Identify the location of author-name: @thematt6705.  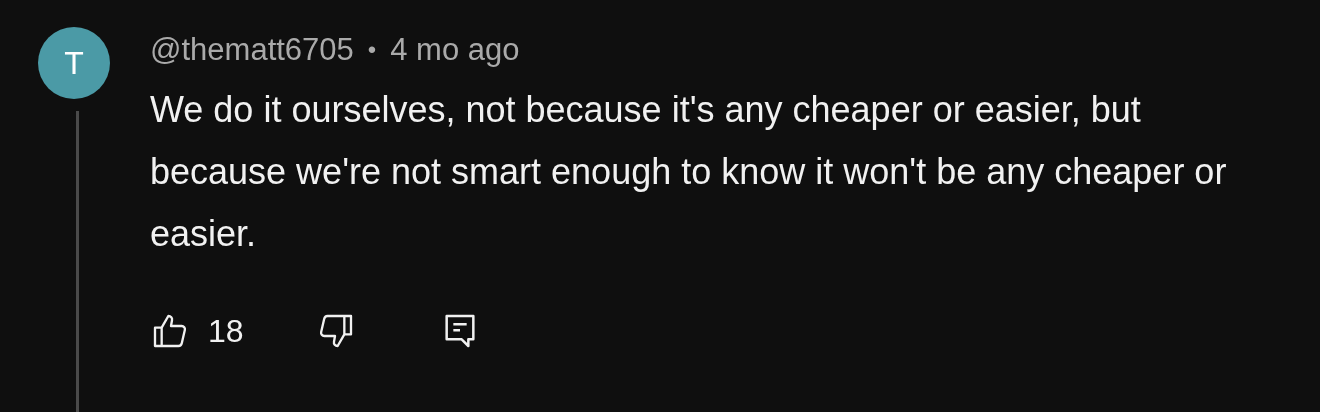
(252, 50).